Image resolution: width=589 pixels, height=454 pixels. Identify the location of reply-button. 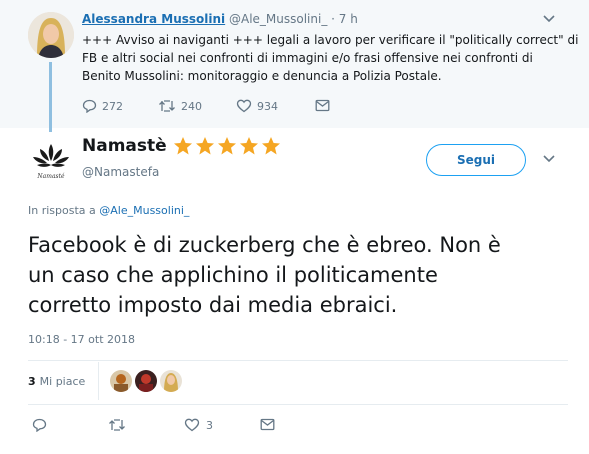
(42, 425).